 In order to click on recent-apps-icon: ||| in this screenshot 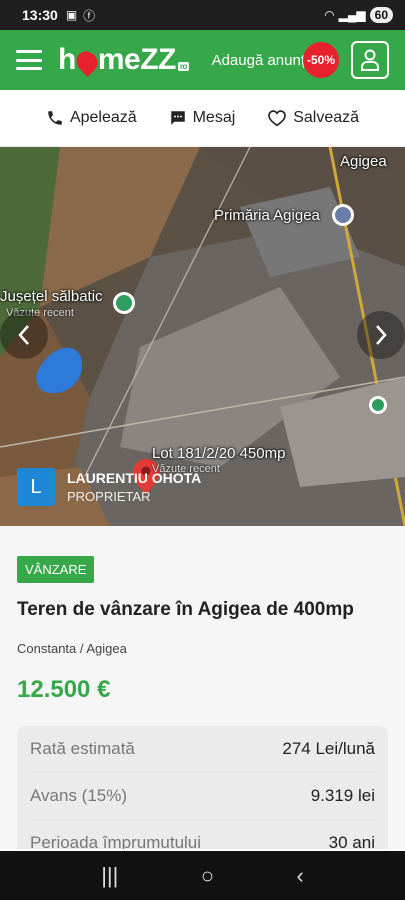, I will do `click(109, 876)`.